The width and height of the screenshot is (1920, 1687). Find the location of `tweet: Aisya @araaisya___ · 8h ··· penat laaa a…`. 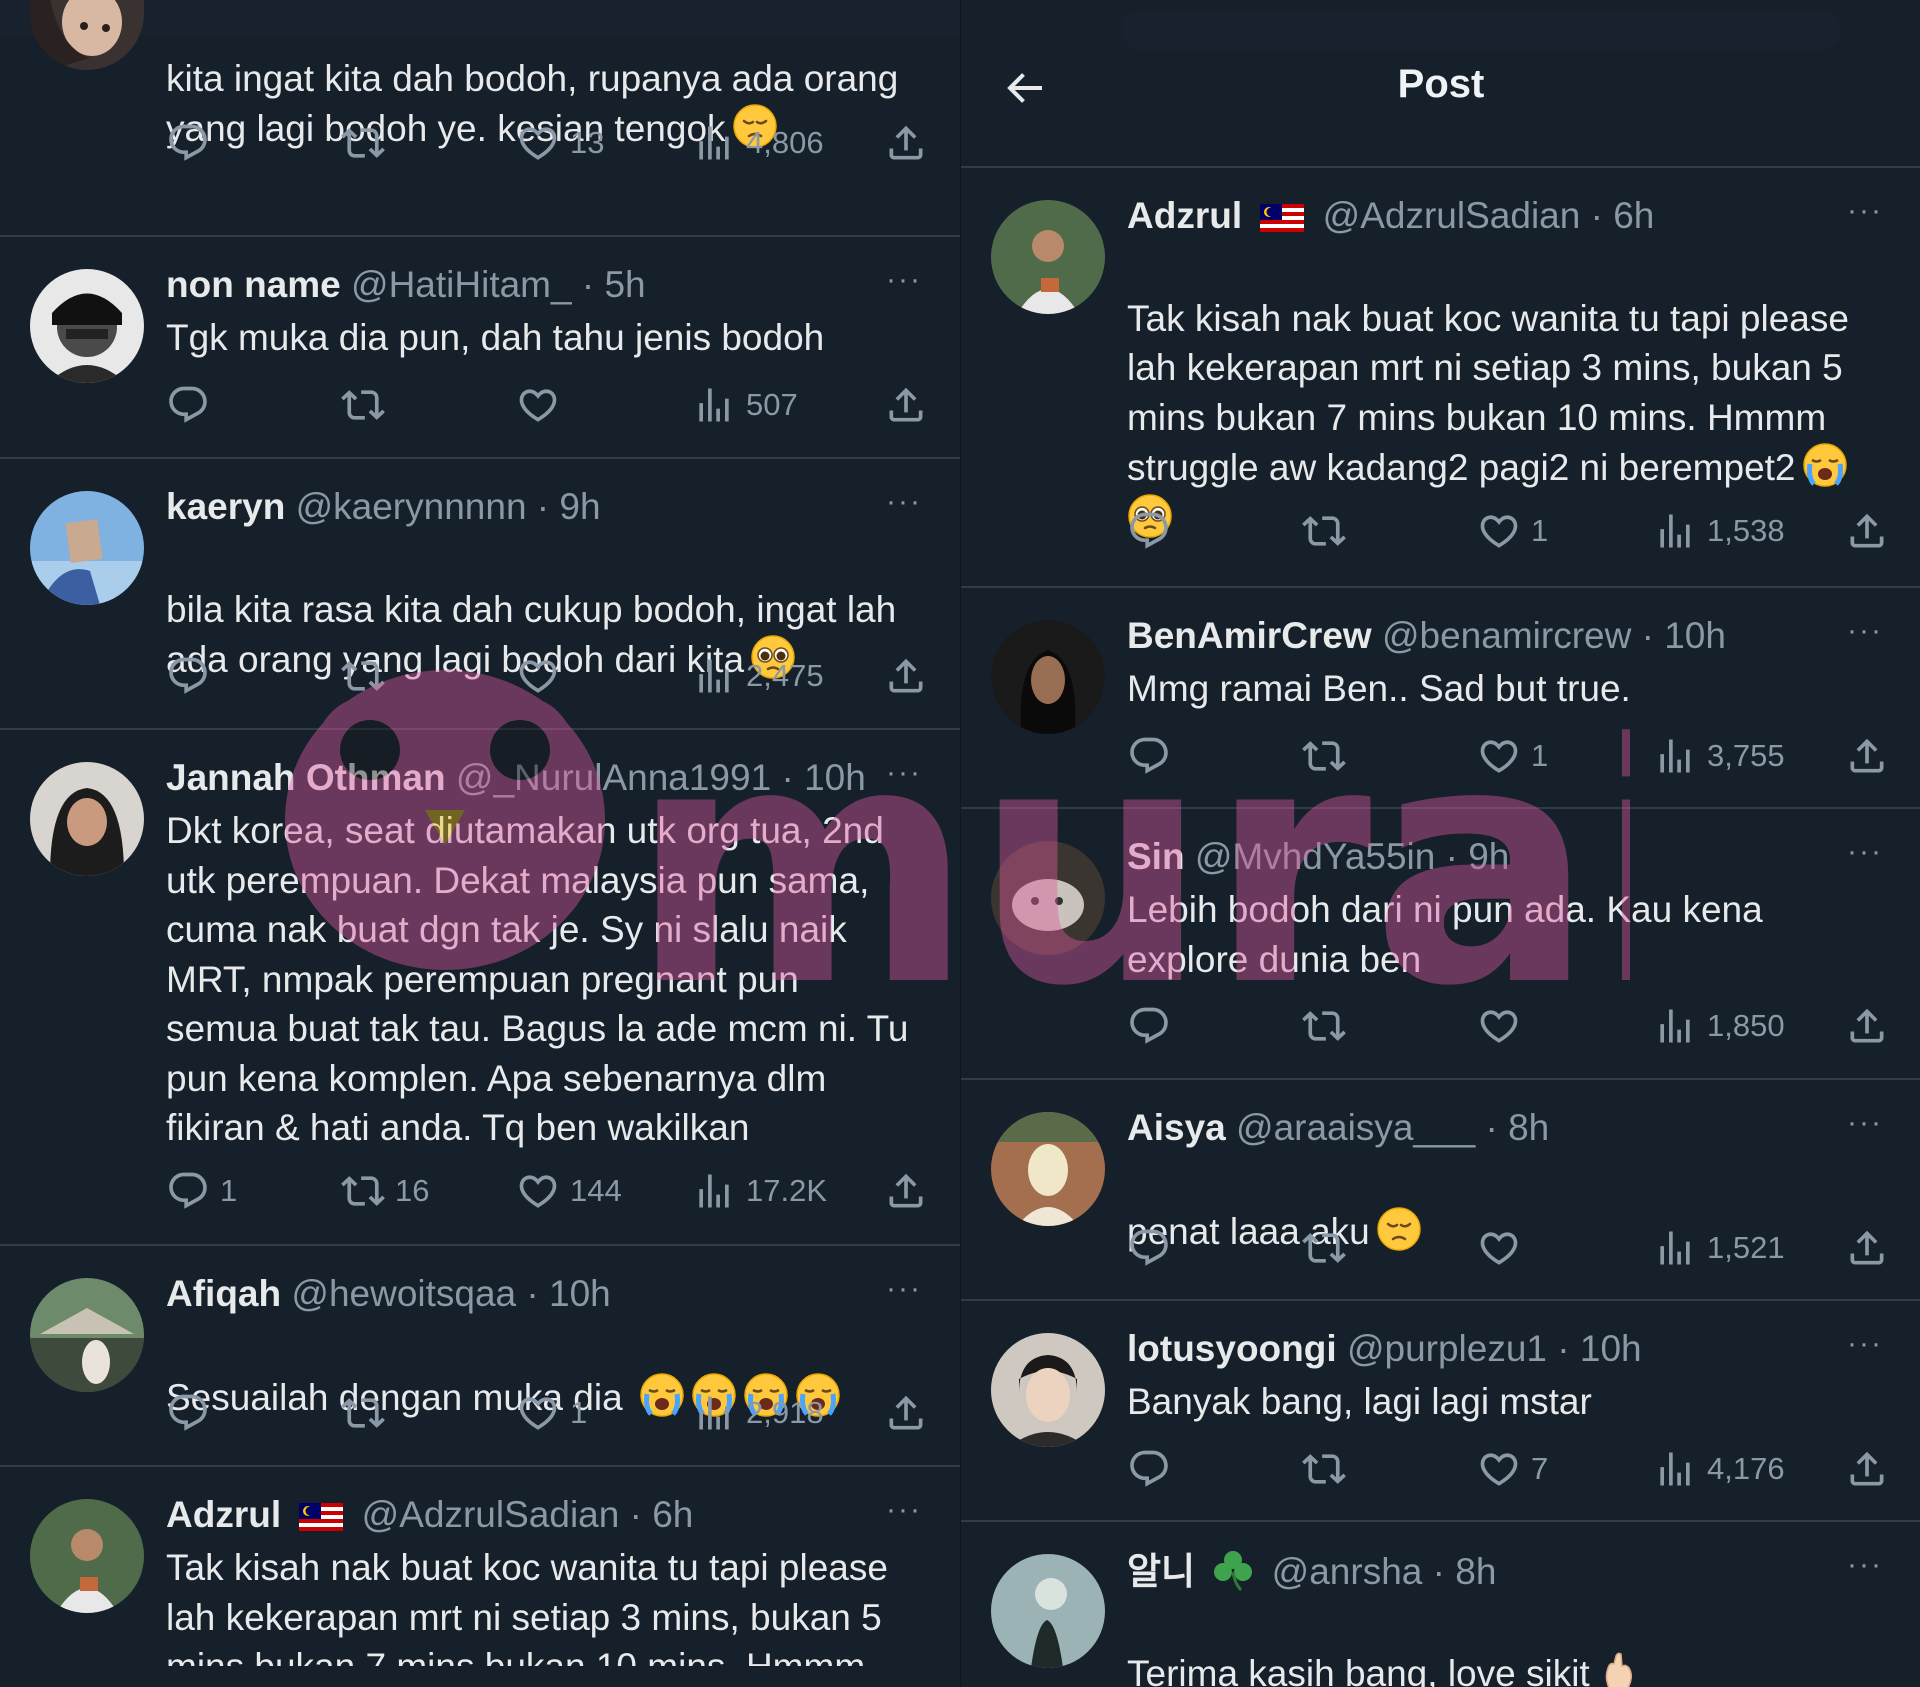

tweet: Aisya @araaisya___ · 8h ··· penat laaa a… is located at coordinates (1440, 1190).